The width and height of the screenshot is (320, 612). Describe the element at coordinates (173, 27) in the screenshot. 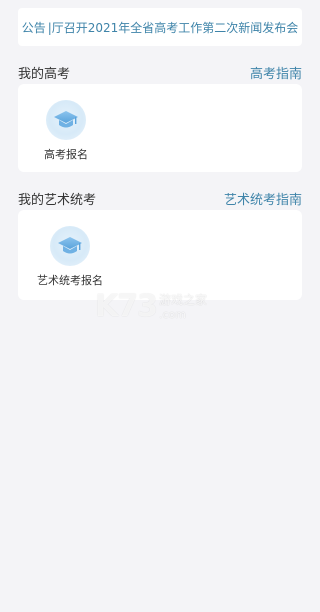

I see `notice-text: |厅召开2021年全省高考工作第二次新闻发布会` at that location.